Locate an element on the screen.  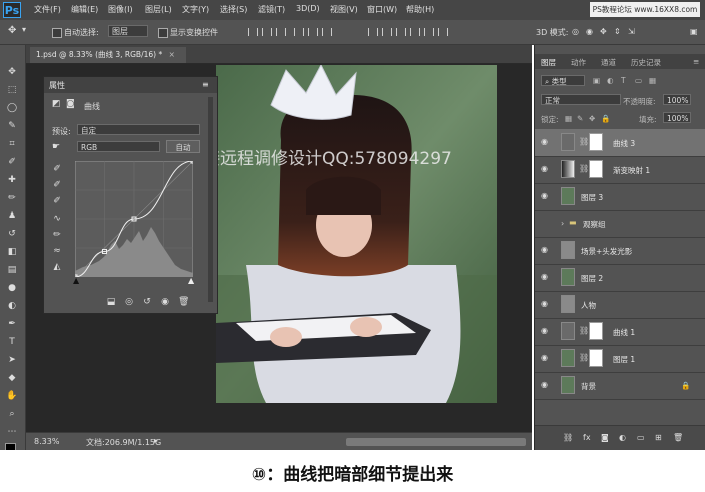
align-vcenter-icon is located at coordinates (267, 32).